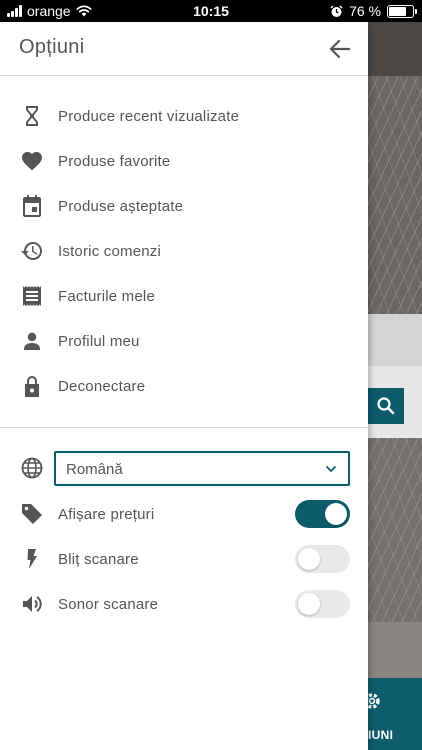  I want to click on language-select: Română, so click(202, 468).